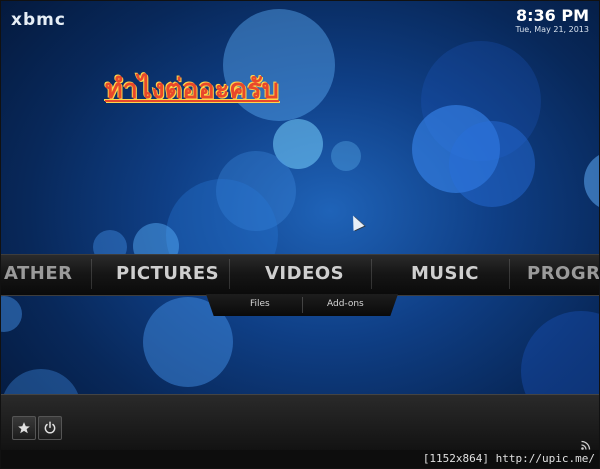  I want to click on submenu-separator, so click(302, 305).